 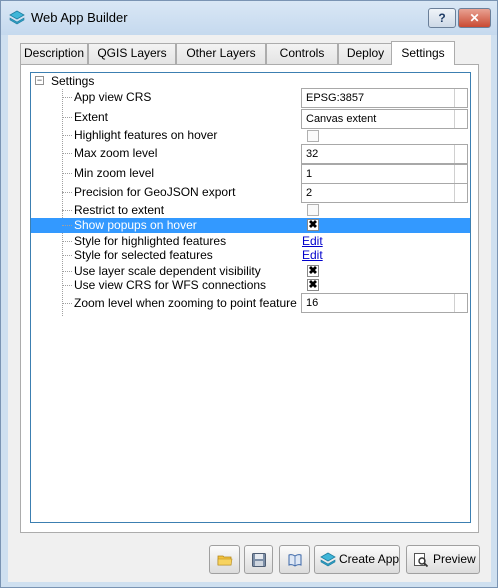 I want to click on tab-deploy: Deploy, so click(x=365, y=53).